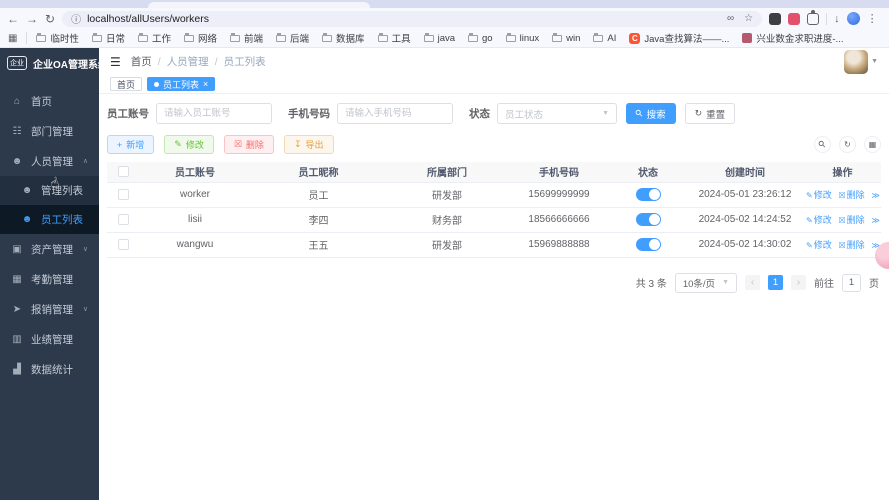  I want to click on tab-home: 首页, so click(126, 84).